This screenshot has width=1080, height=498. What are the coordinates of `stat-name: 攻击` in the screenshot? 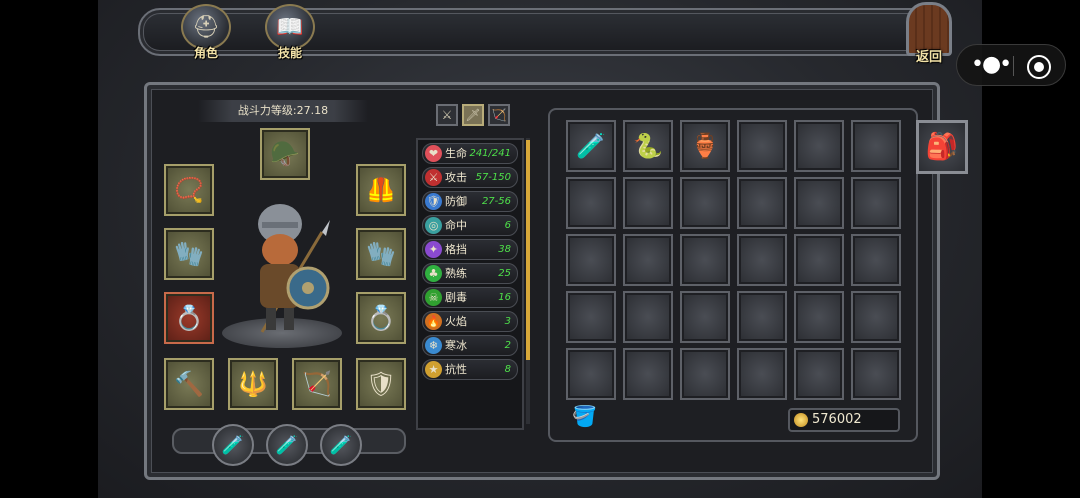 It's located at (456, 177).